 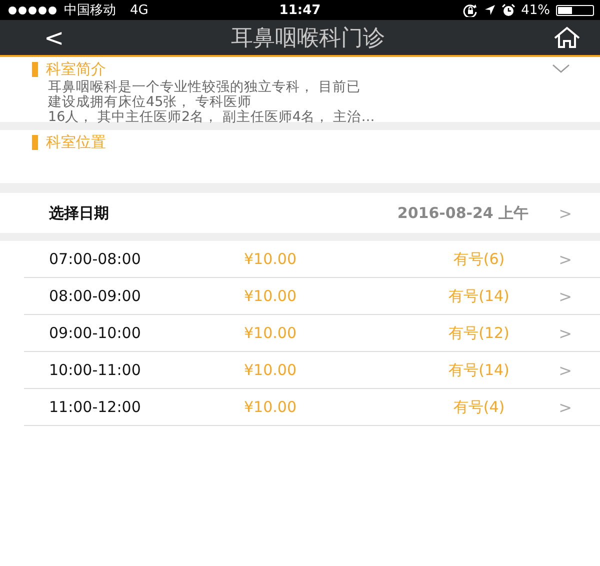 What do you see at coordinates (139, 10) in the screenshot?
I see `network-type: 4G` at bounding box center [139, 10].